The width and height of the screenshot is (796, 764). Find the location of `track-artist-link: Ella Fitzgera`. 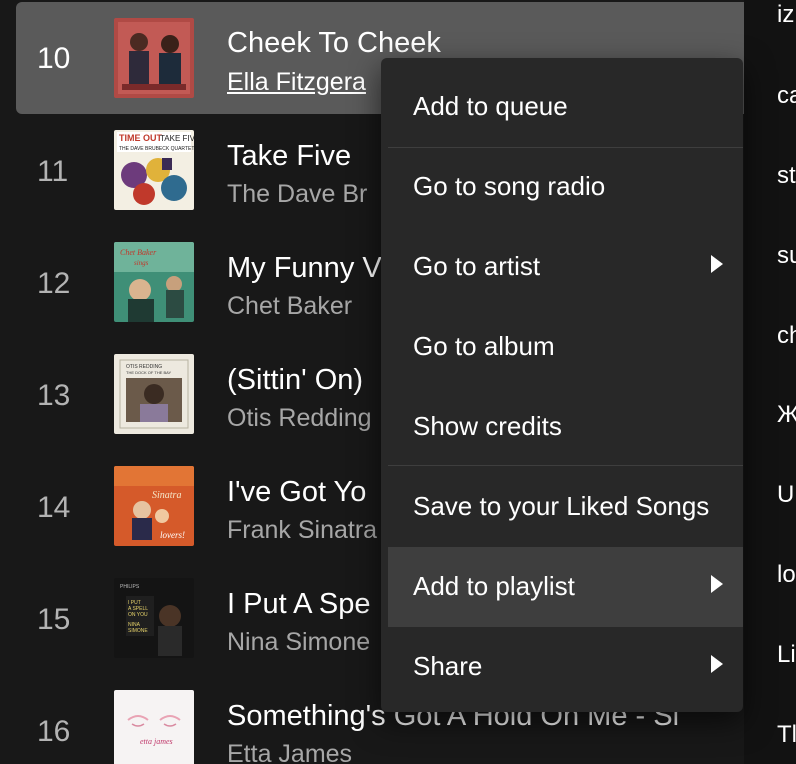

track-artist-link: Ella Fitzgera is located at coordinates (296, 82).